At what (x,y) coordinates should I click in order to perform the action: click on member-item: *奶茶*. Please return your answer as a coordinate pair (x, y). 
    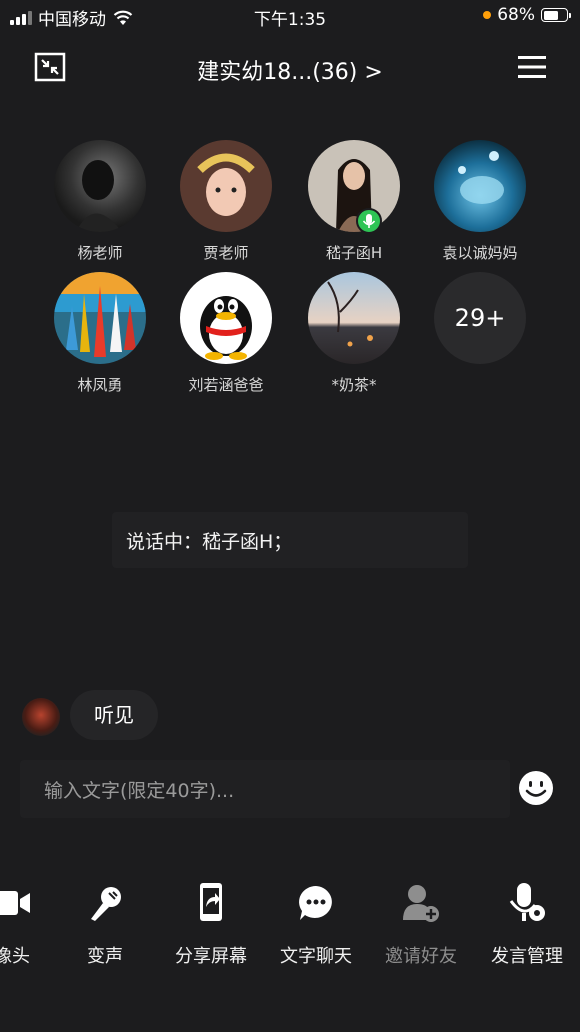
    Looking at the image, I should click on (354, 333).